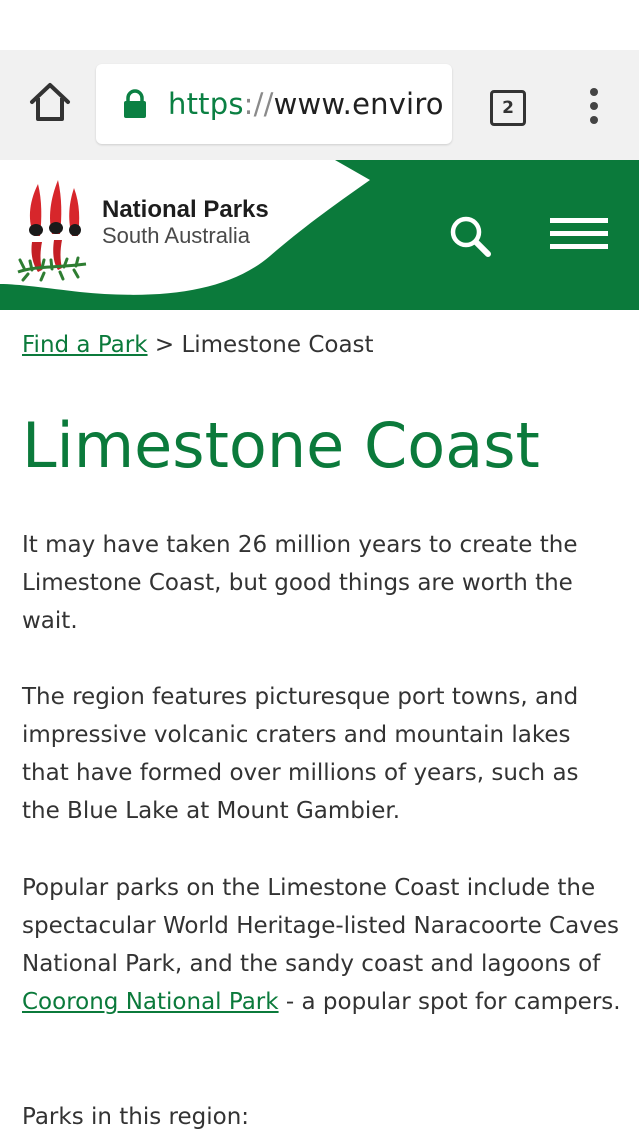 This screenshot has width=639, height=1136. I want to click on search-icon, so click(470, 236).